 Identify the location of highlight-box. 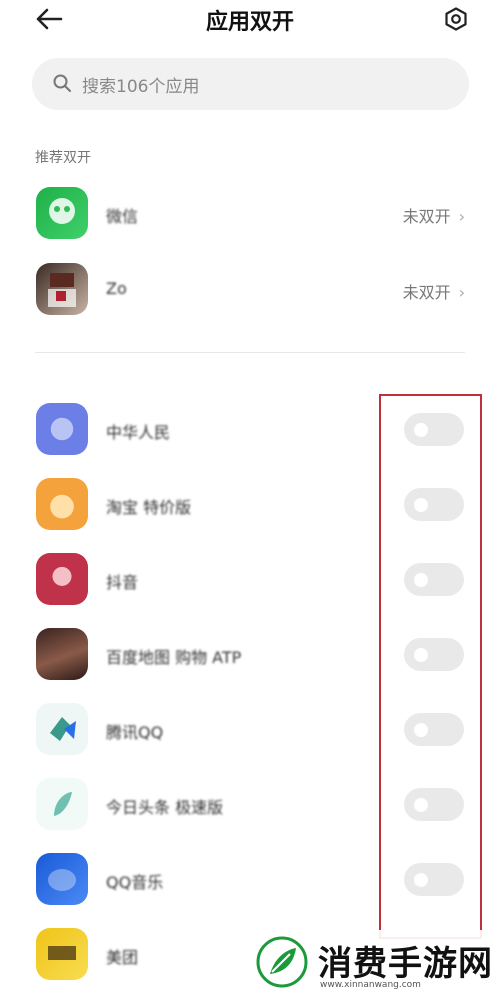
(430, 666).